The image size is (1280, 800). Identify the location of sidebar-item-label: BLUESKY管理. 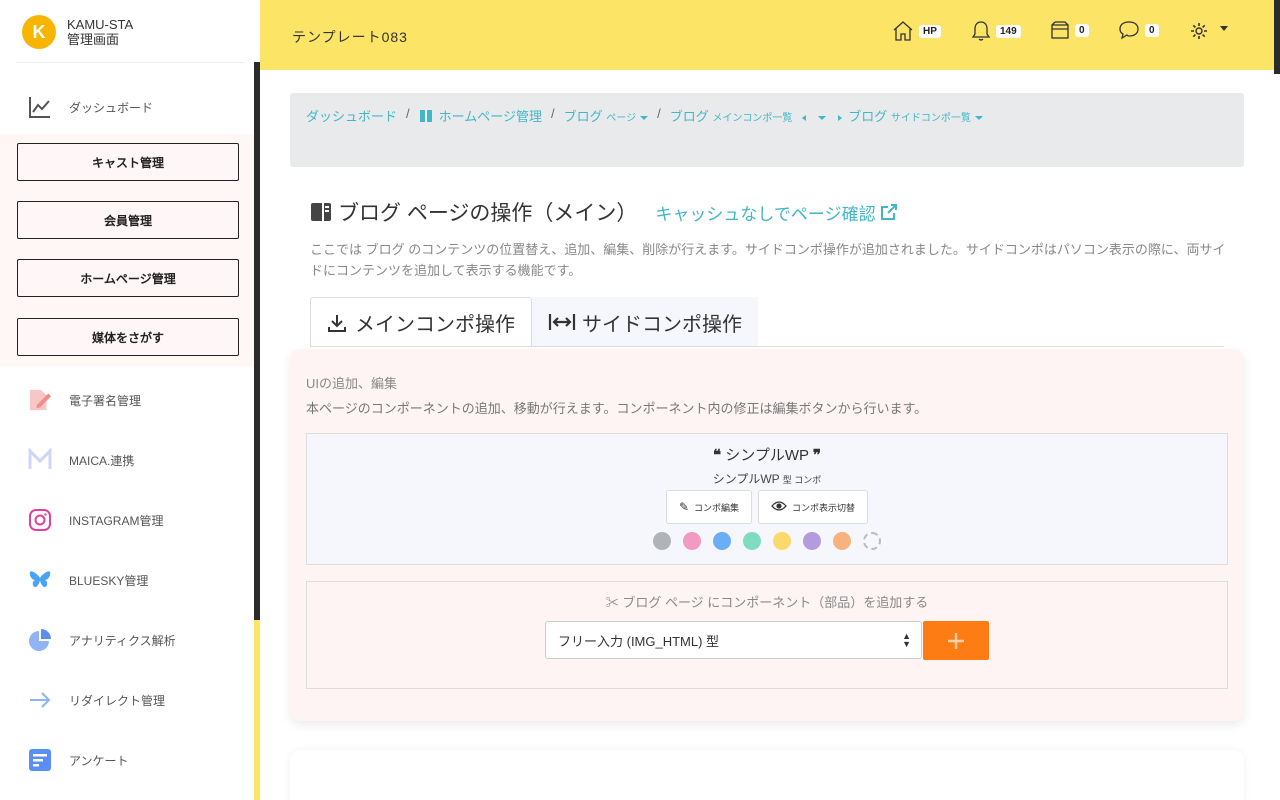
(109, 580).